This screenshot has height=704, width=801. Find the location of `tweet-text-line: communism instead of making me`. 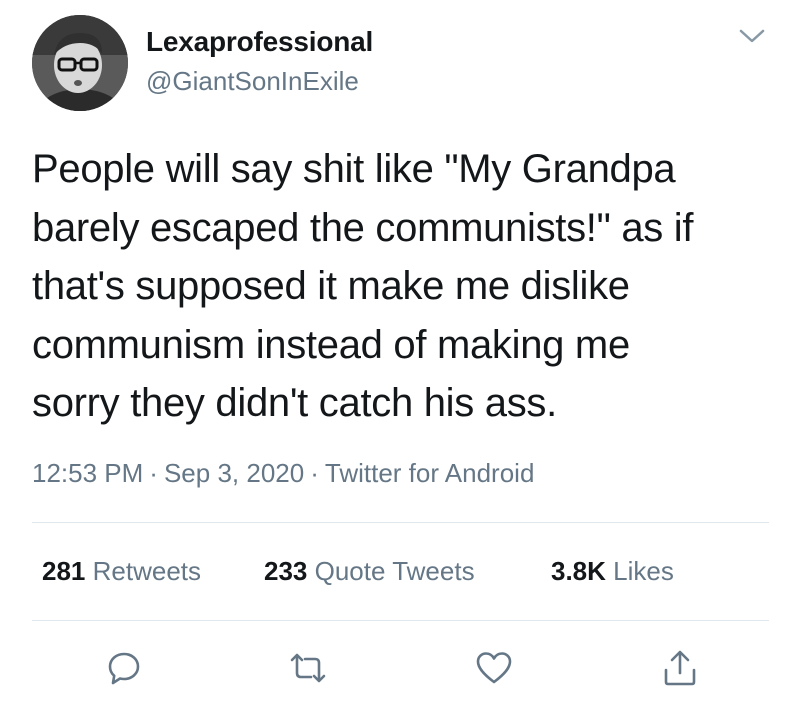

tweet-text-line: communism instead of making me is located at coordinates (331, 344).